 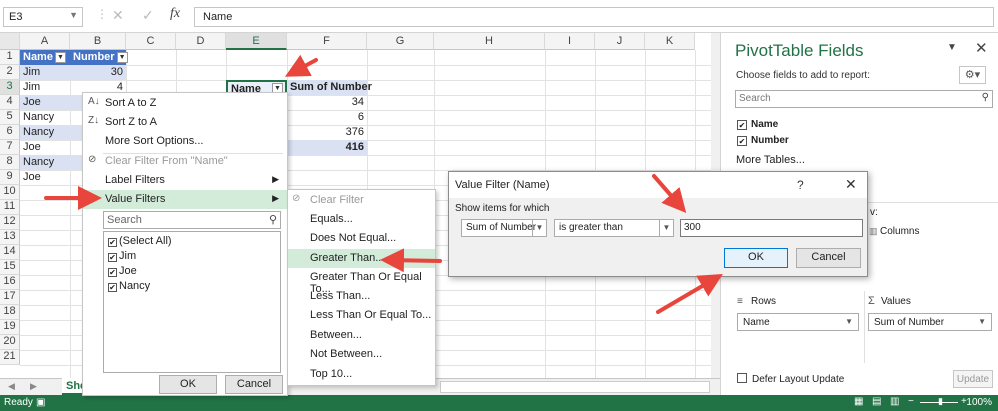 I want to click on row-header: 11, so click(x=10, y=207).